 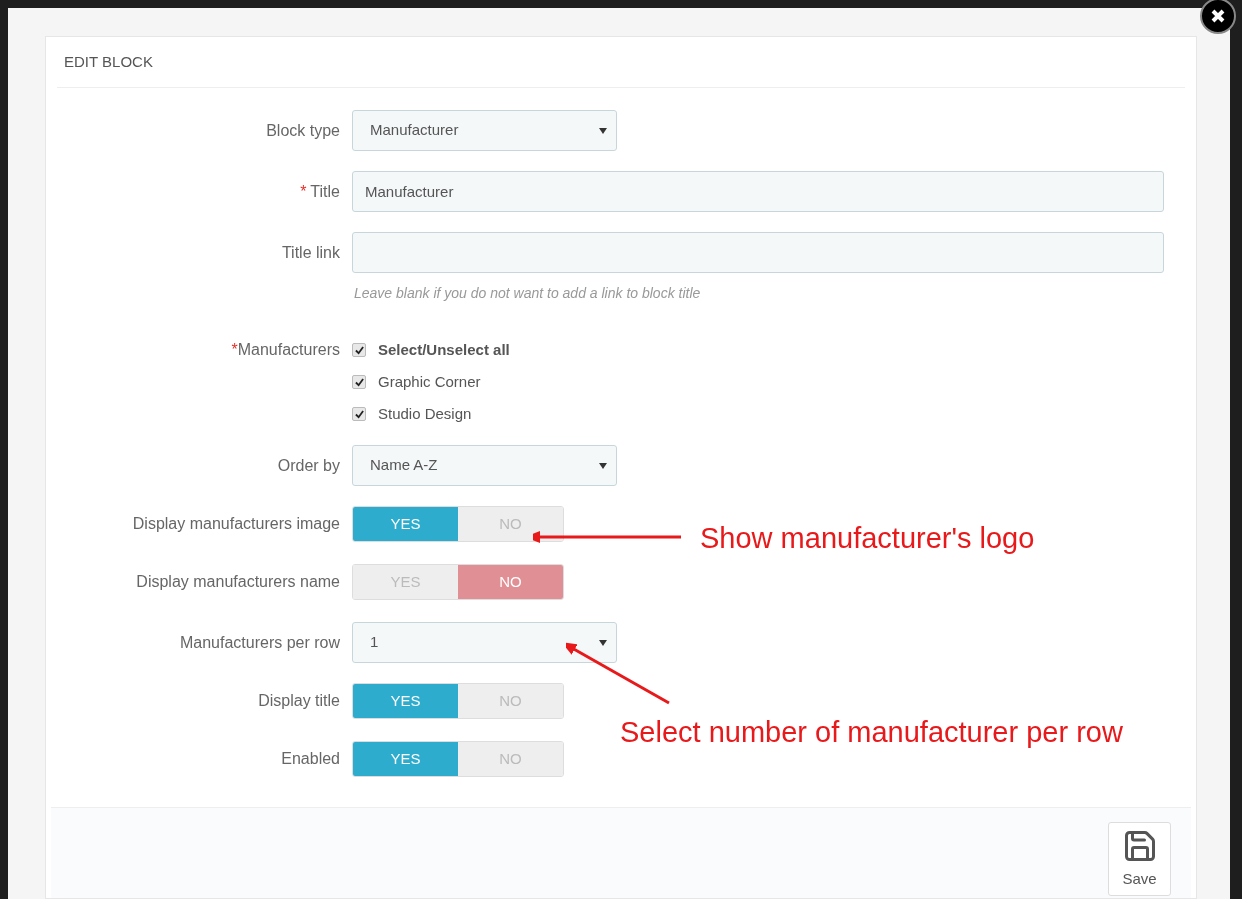 I want to click on field-label: Display manufacturers name, so click(x=238, y=582).